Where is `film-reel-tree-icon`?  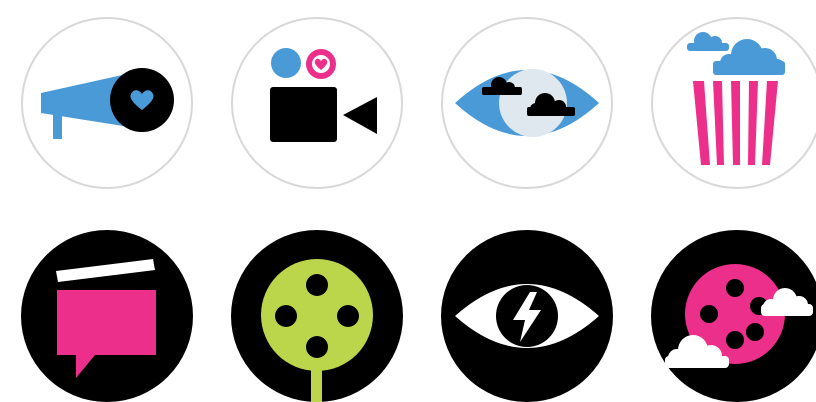
film-reel-tree-icon is located at coordinates (317, 316).